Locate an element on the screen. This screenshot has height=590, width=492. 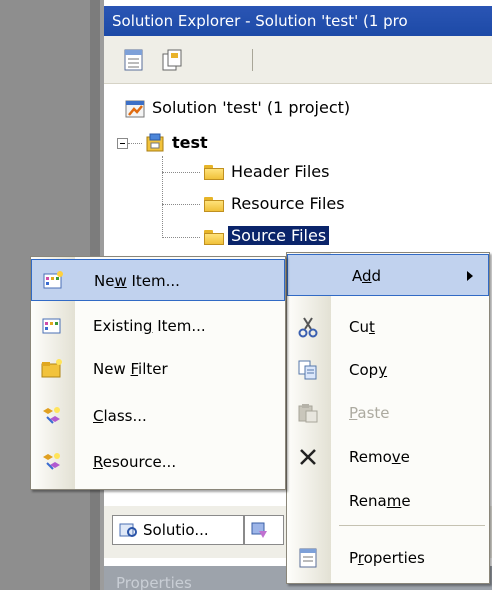
class-icon is located at coordinates (51, 415).